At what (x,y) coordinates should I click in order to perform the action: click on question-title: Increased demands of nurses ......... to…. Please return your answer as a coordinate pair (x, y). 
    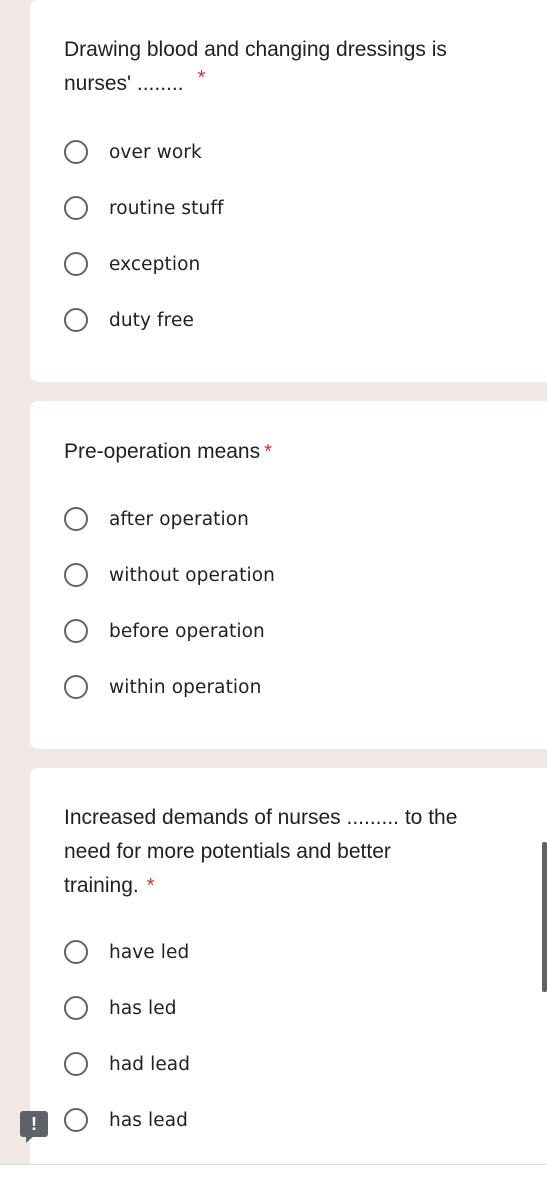
    Looking at the image, I should click on (294, 852).